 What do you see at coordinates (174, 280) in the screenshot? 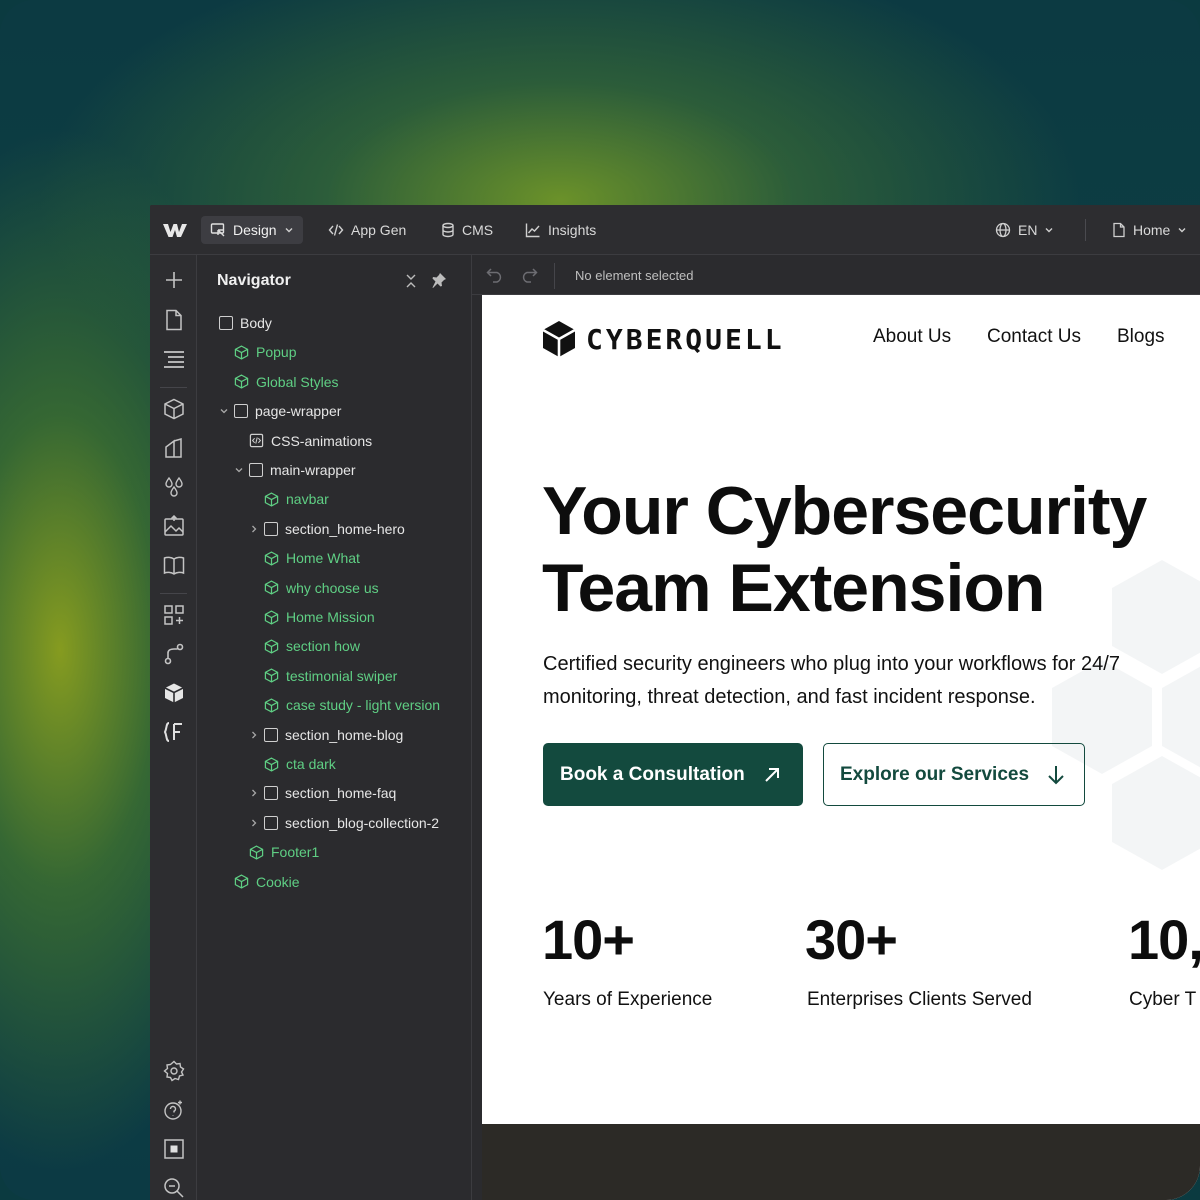
I see `add-icon` at bounding box center [174, 280].